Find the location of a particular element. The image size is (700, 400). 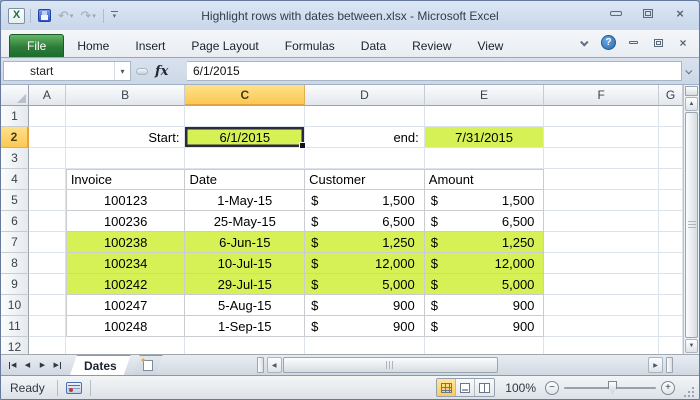

row-header-11: 11 is located at coordinates (15, 326).